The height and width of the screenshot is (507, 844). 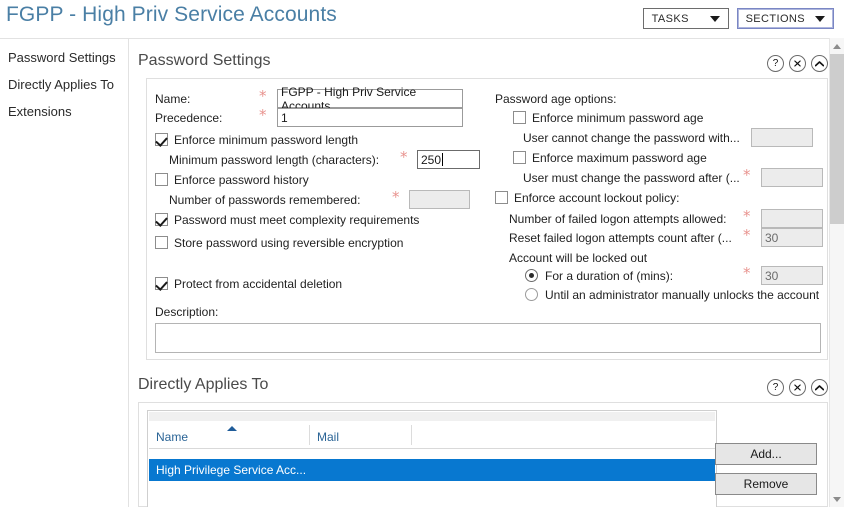 What do you see at coordinates (431, 159) in the screenshot?
I see `minimum-password-length-value: 250` at bounding box center [431, 159].